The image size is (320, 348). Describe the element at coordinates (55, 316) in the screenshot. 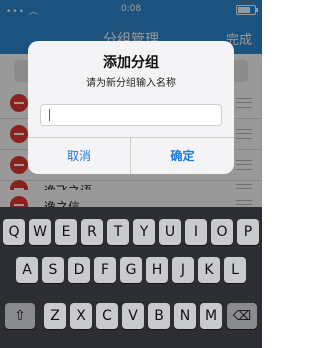

I see `key-z: Z` at that location.